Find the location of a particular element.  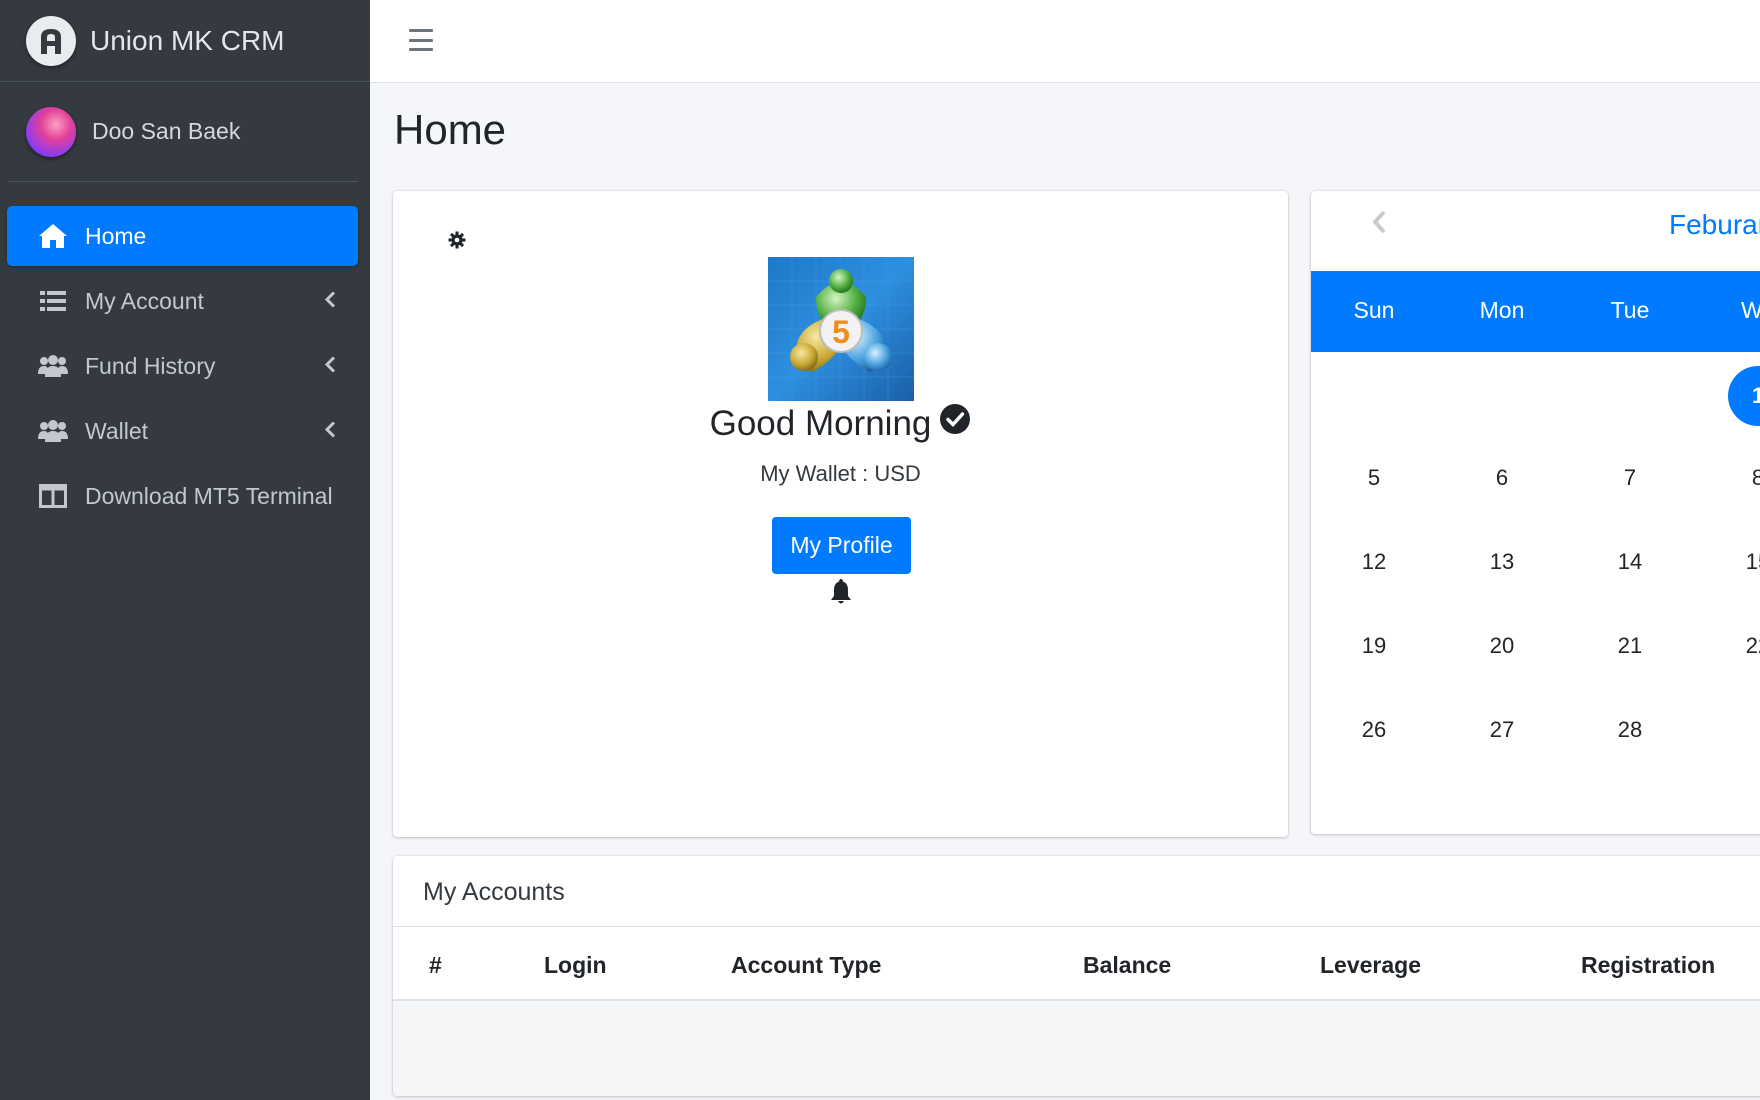

calendar-day-today: 1 is located at coordinates (1744, 396).